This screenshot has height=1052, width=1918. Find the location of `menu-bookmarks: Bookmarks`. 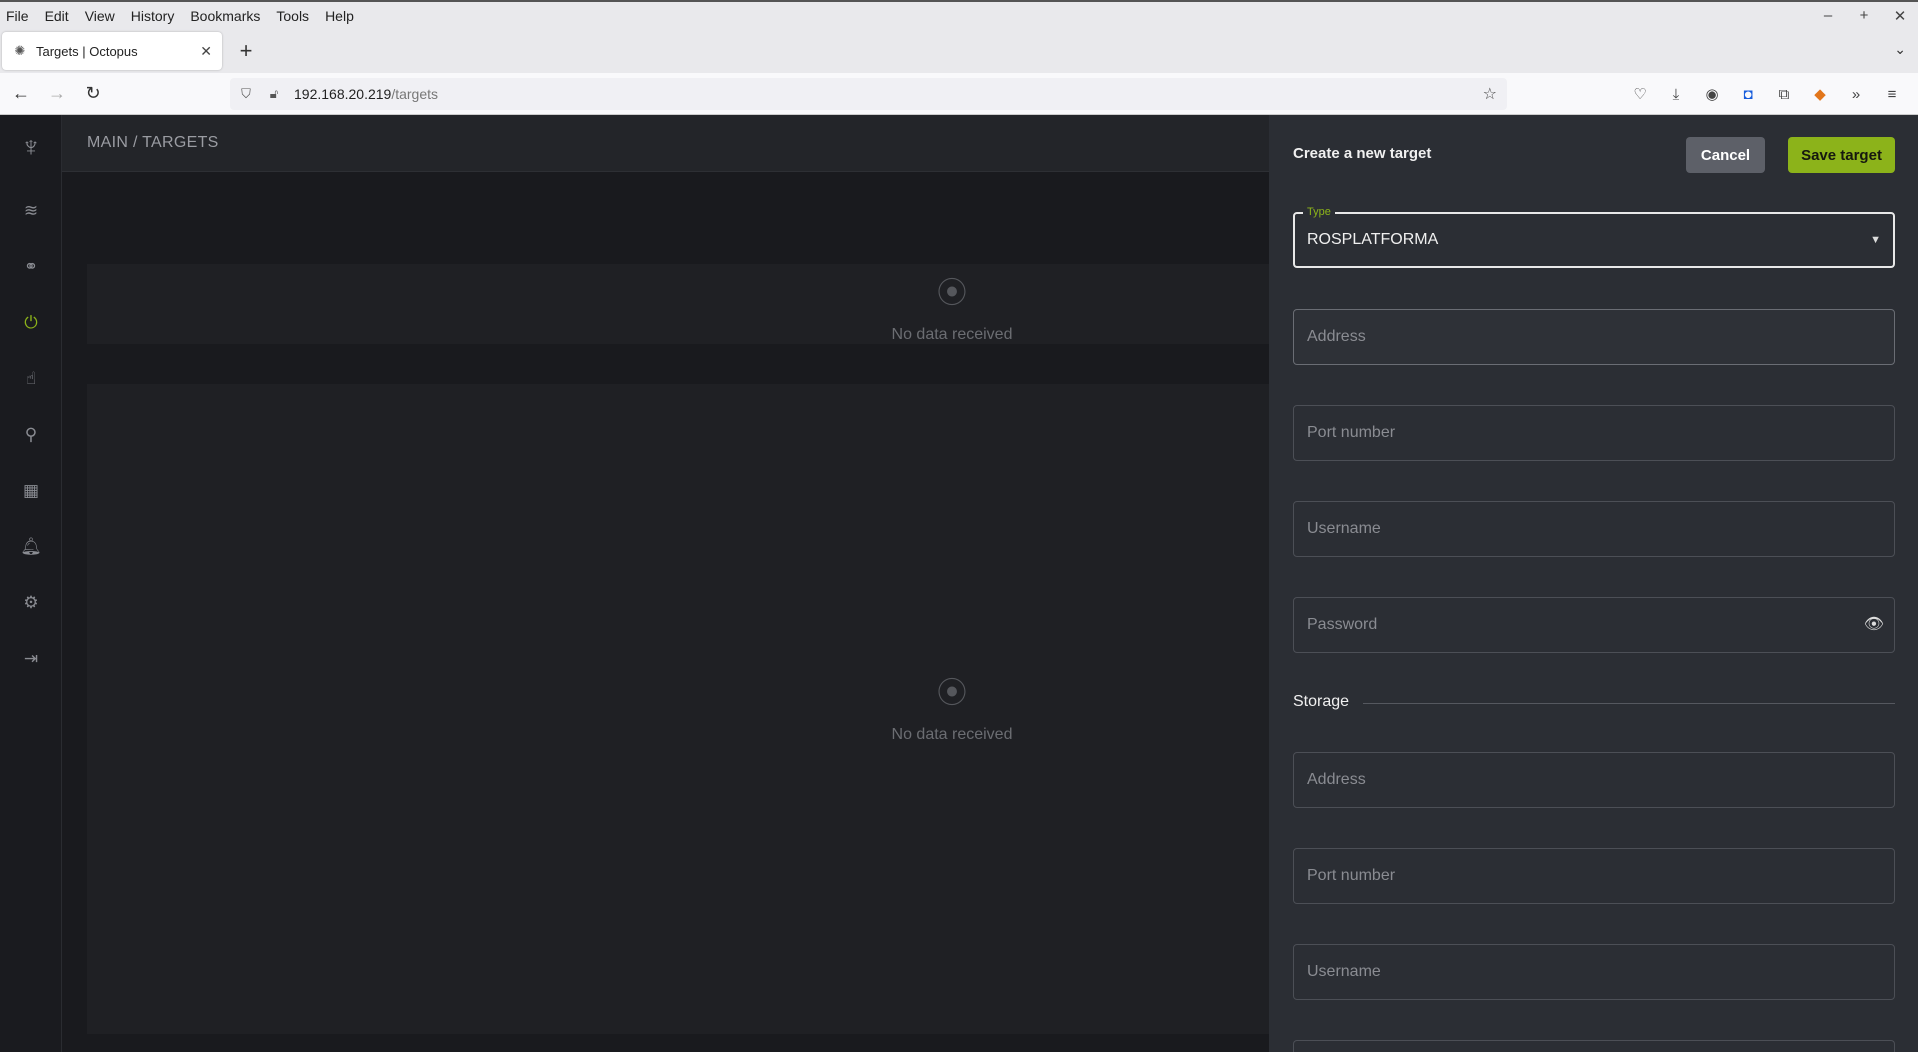

menu-bookmarks: Bookmarks is located at coordinates (225, 16).